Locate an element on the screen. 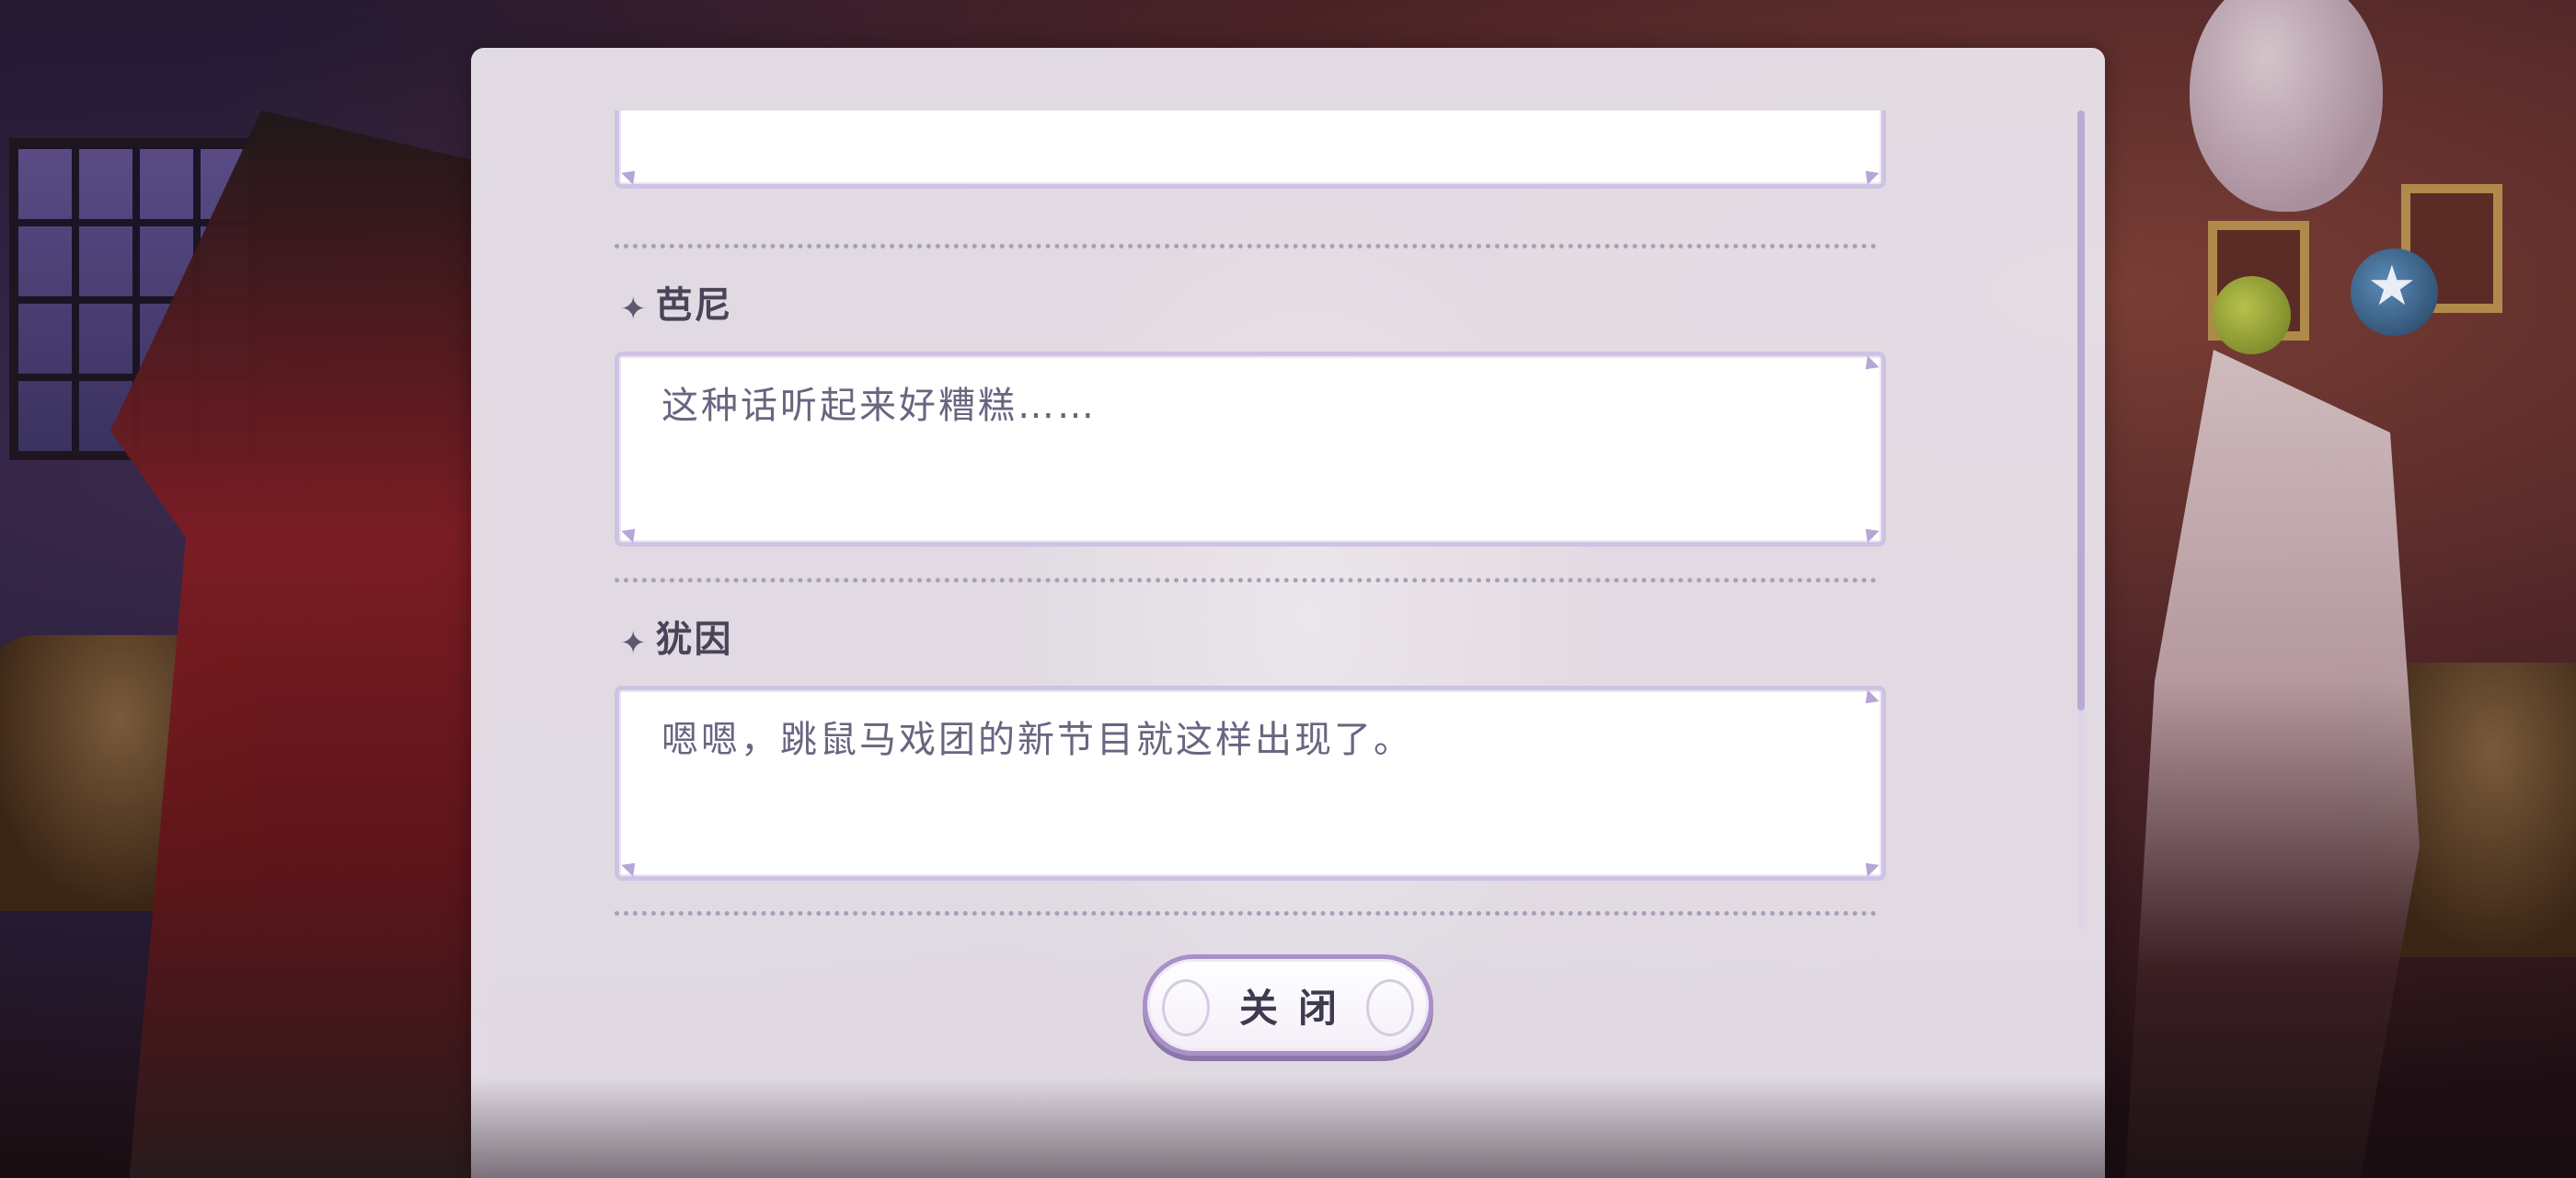 This screenshot has width=2576, height=1178. close-button-label: 关闭 is located at coordinates (1297, 1008).